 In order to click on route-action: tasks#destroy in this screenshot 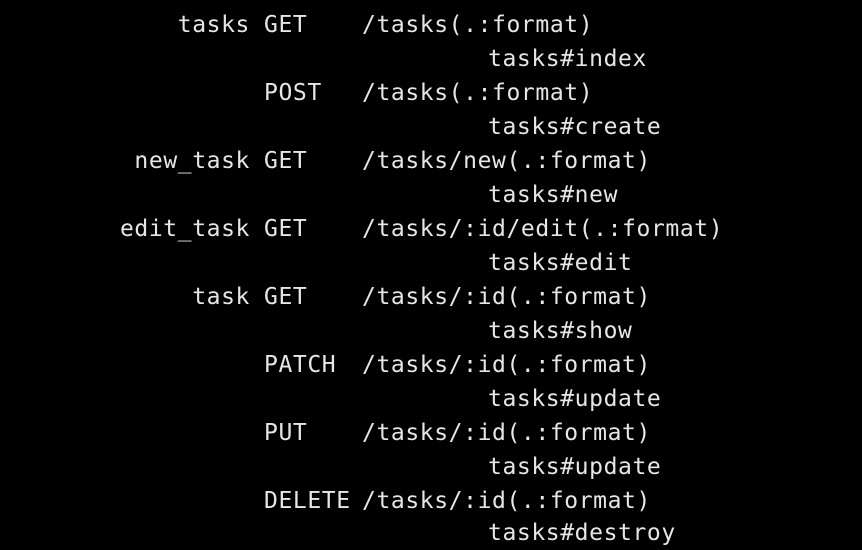, I will do `click(582, 533)`.